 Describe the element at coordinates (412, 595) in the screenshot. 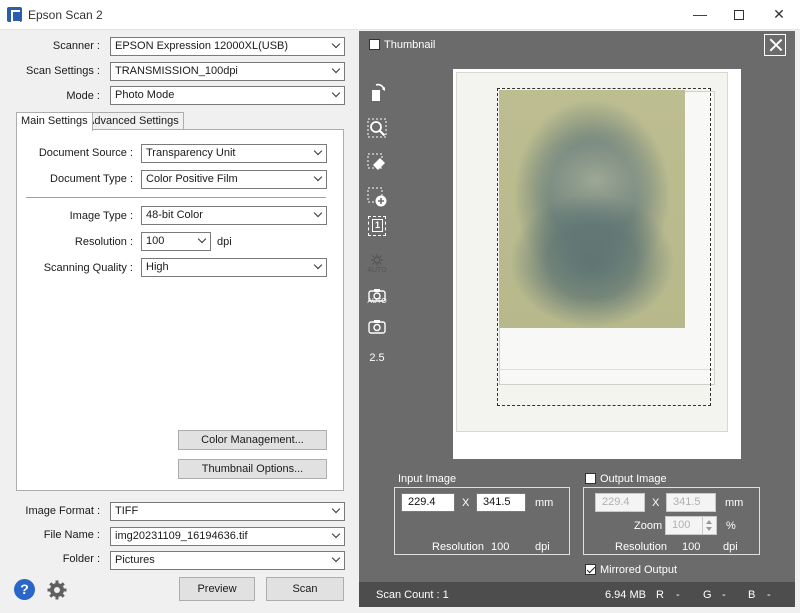

I see `scan-count: Scan Count : 1` at that location.